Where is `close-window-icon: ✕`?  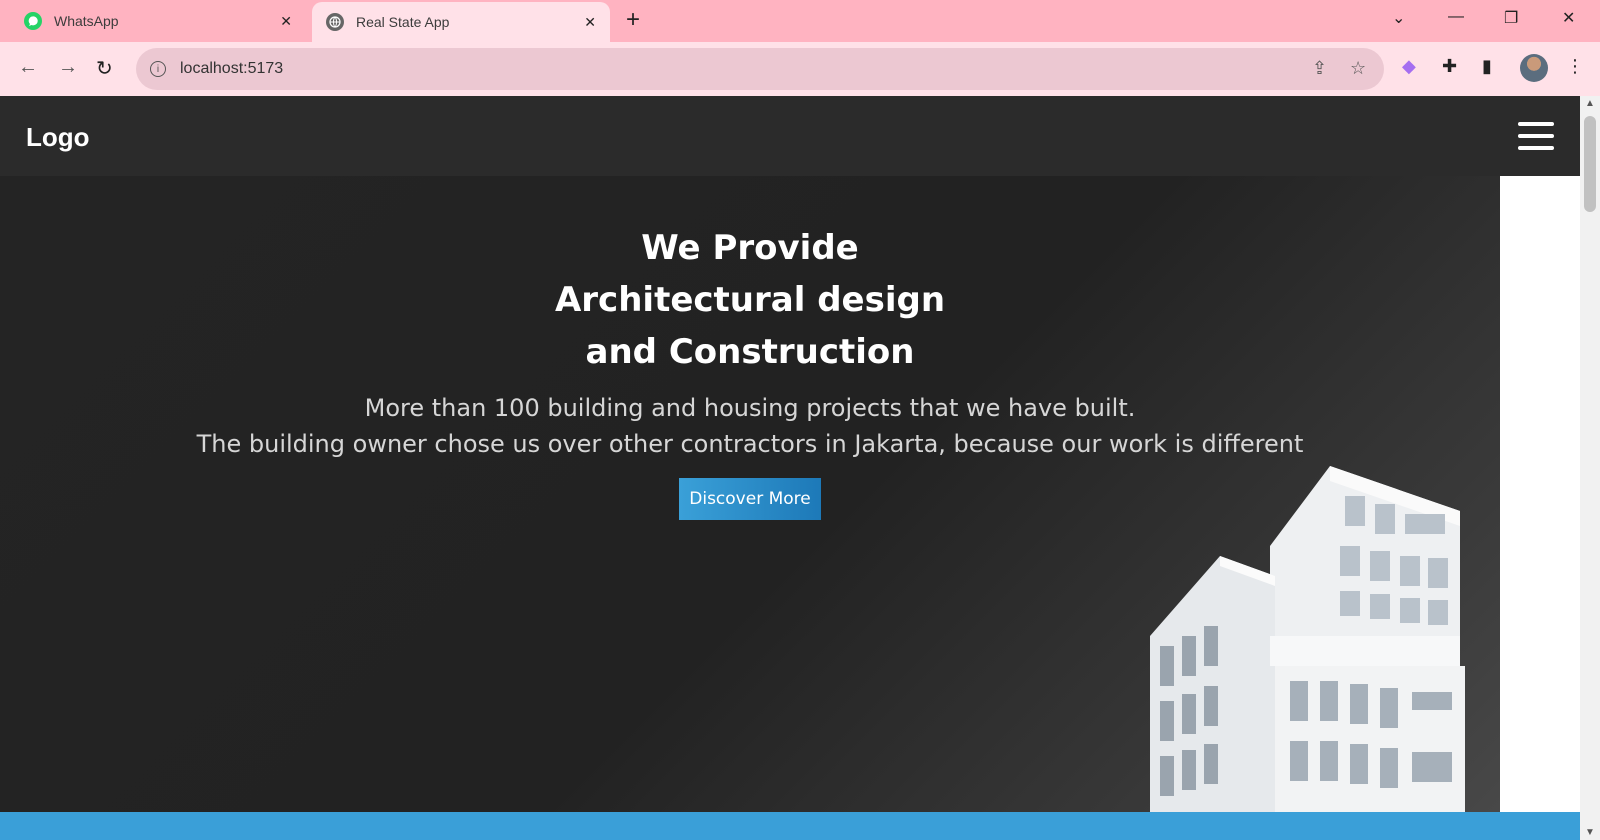
close-window-icon: ✕ is located at coordinates (1568, 18).